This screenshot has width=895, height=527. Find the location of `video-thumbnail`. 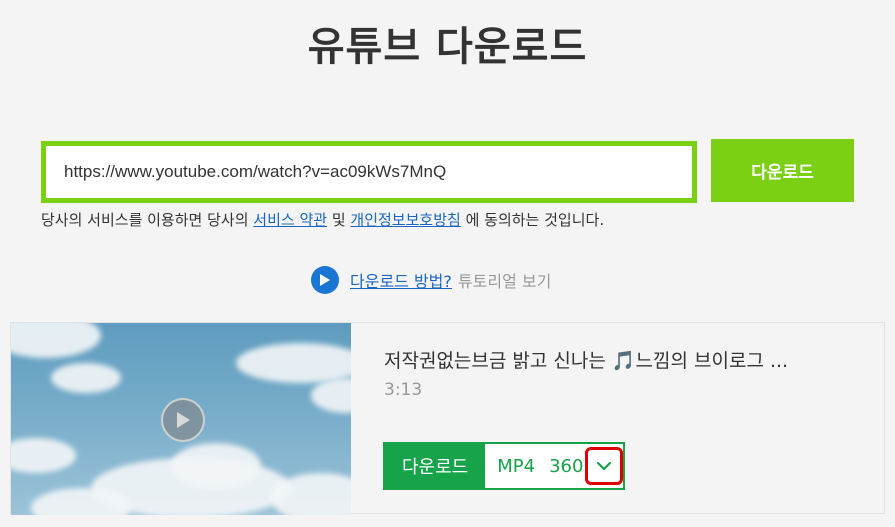

video-thumbnail is located at coordinates (181, 419).